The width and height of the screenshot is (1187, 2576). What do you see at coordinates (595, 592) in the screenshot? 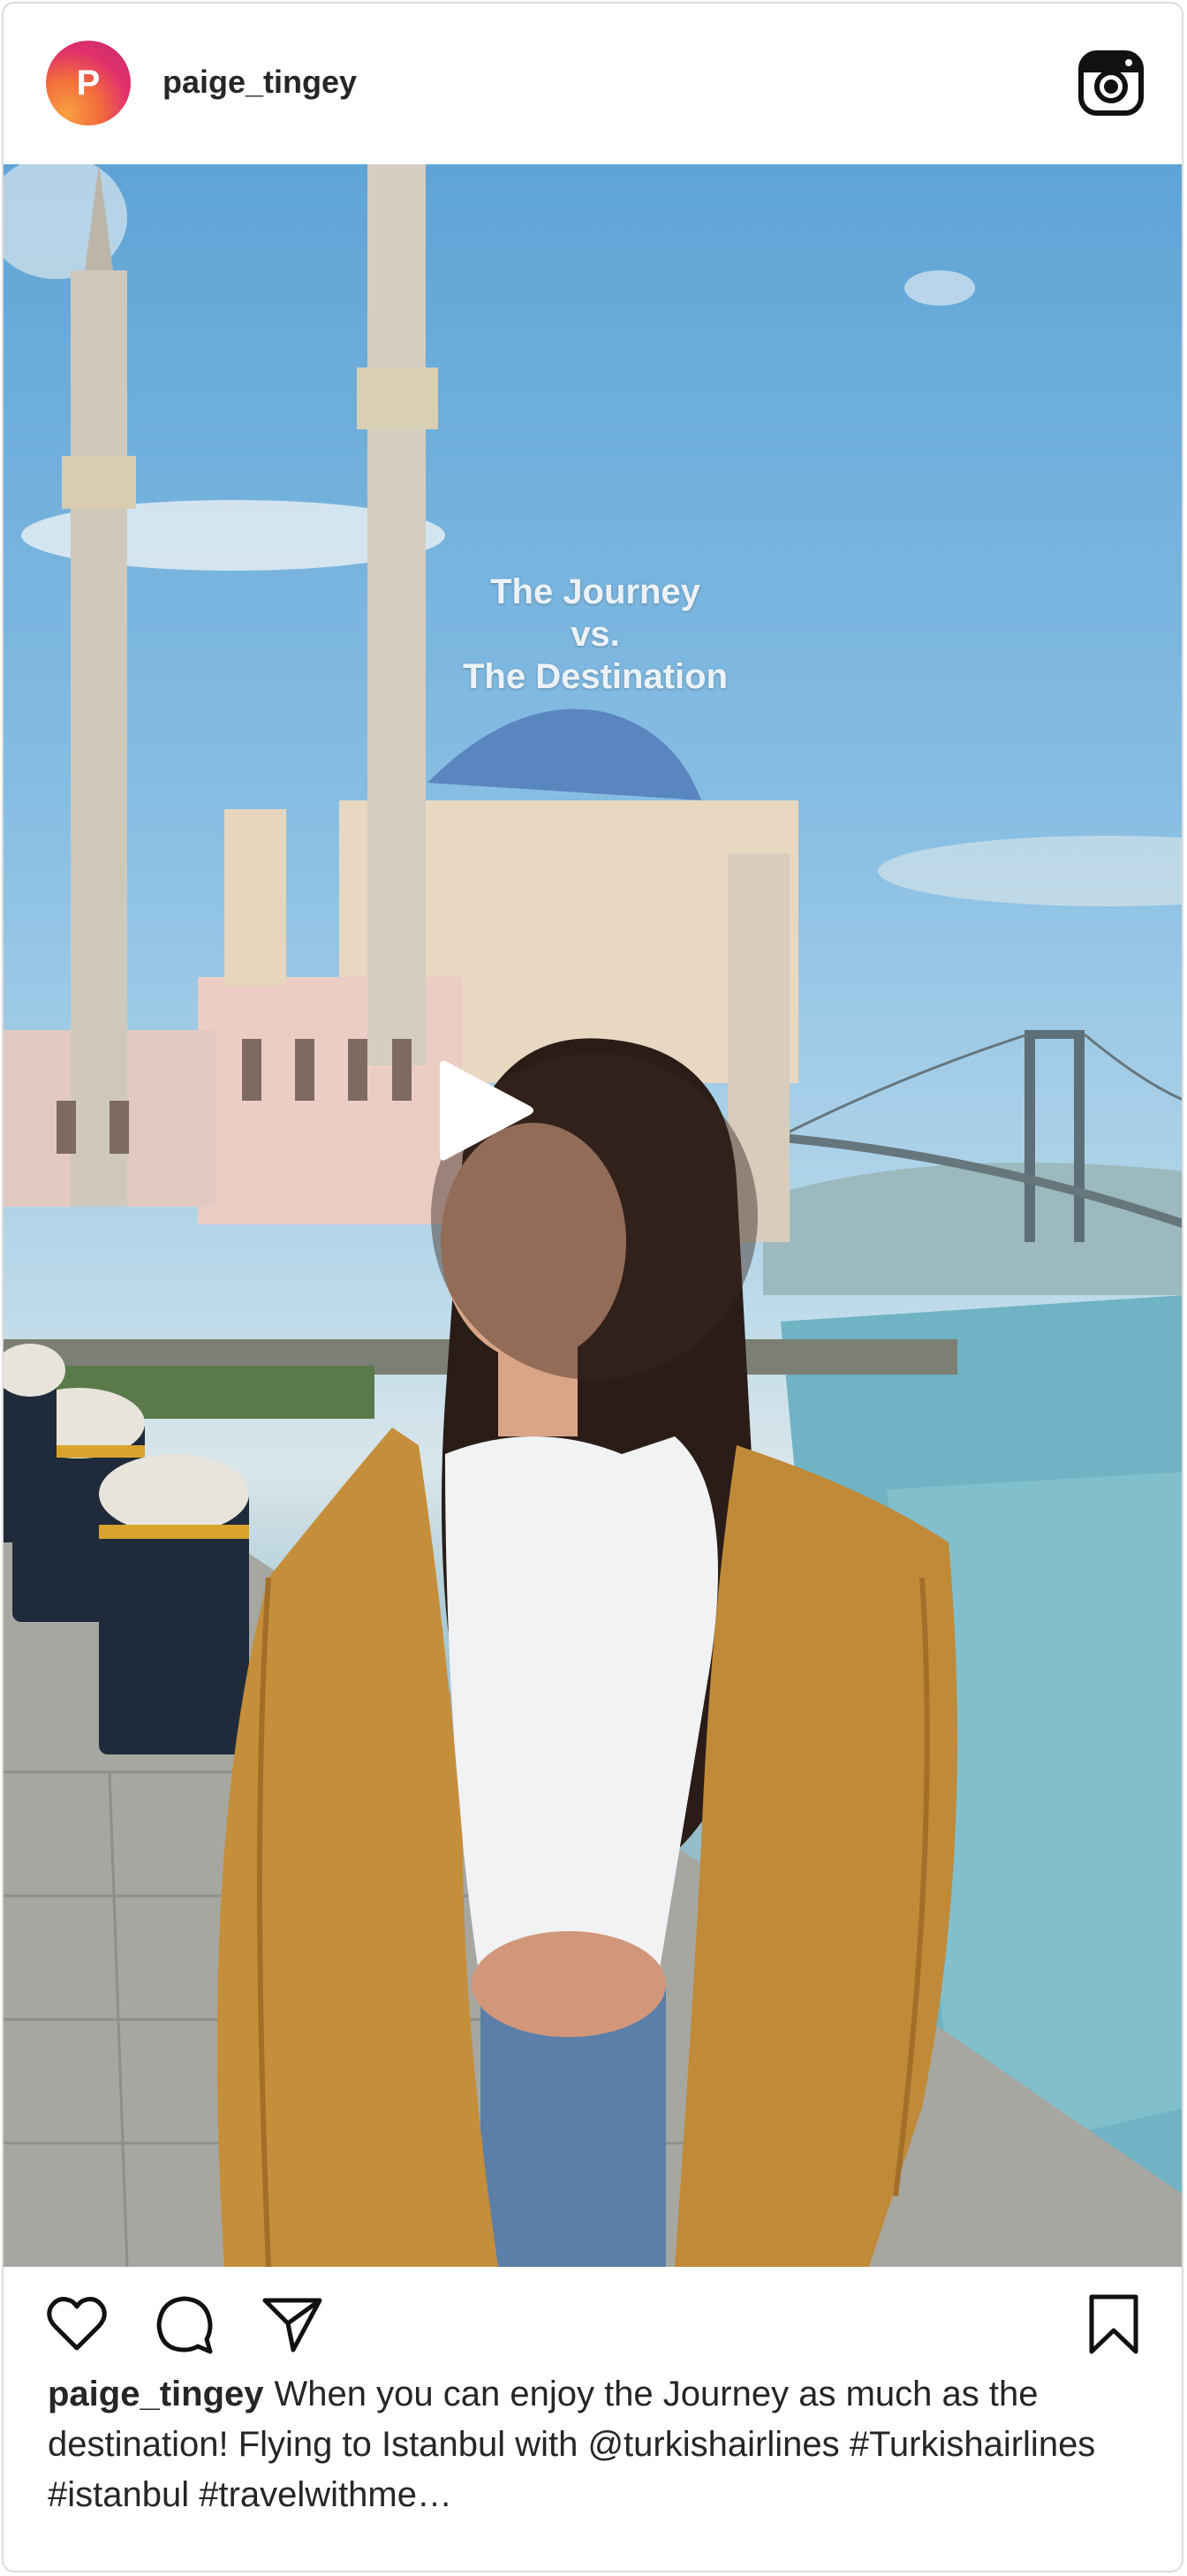
I see `overlay-line-1: The Journey` at bounding box center [595, 592].